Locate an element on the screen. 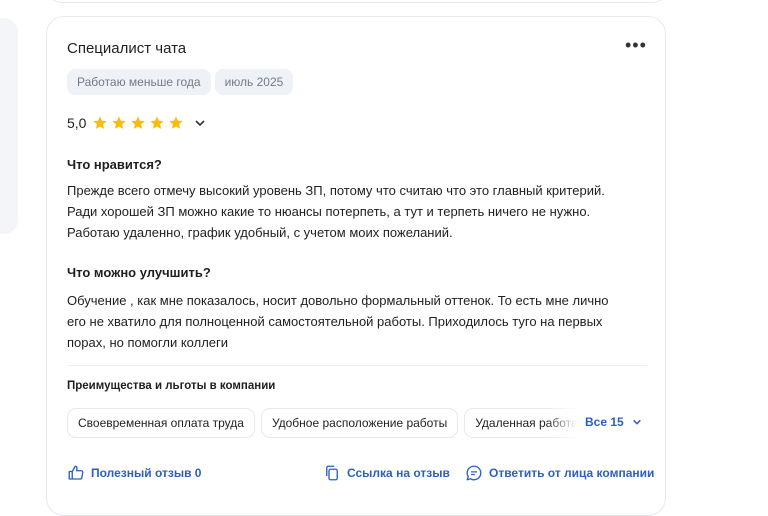  improve-heading: Что можно улучшить? is located at coordinates (139, 272).